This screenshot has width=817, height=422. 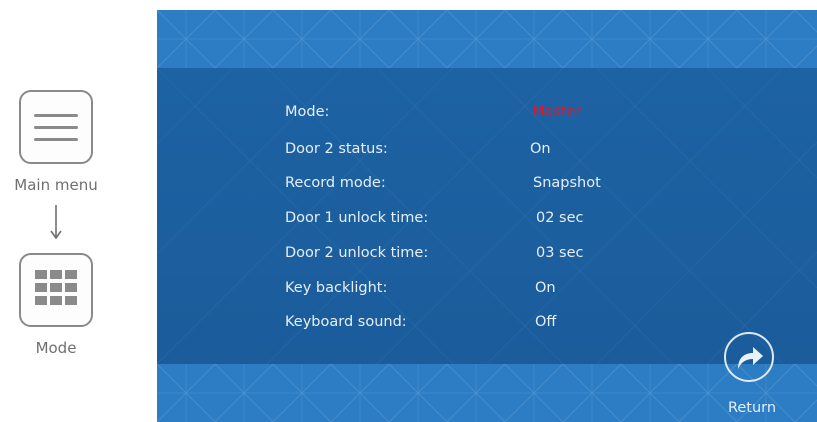 What do you see at coordinates (346, 322) in the screenshot?
I see `setting-label: Keyboard sound:` at bounding box center [346, 322].